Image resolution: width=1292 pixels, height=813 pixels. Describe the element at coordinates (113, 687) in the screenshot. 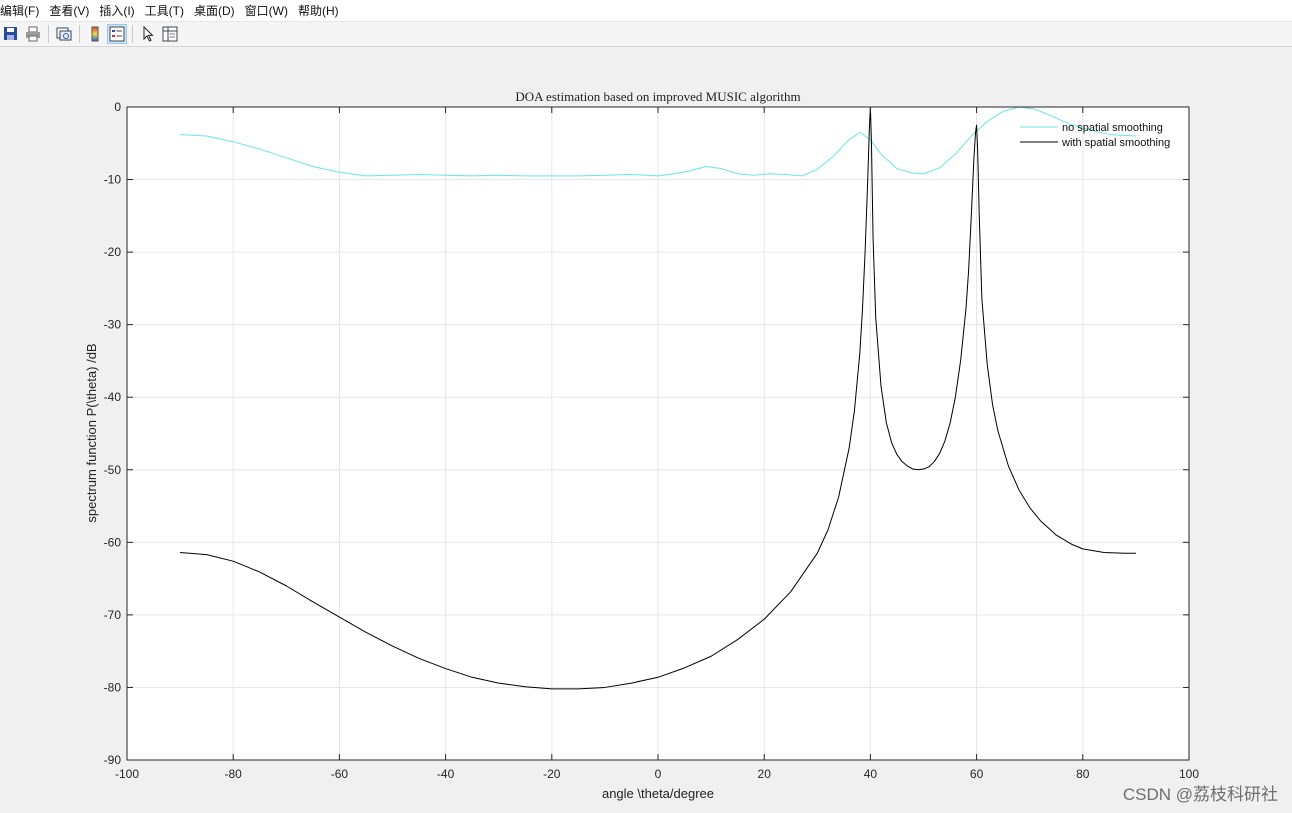

I see `y-tick-label: -80` at that location.